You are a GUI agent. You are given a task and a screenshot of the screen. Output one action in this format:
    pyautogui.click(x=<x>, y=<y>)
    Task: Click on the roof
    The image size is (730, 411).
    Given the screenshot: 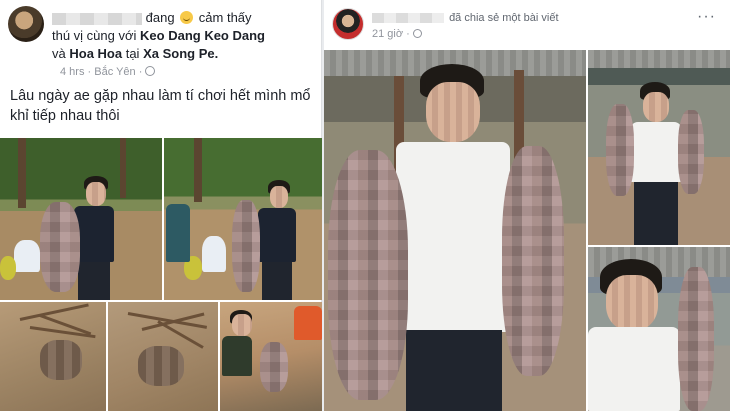 What is the action you would take?
    pyautogui.click(x=659, y=59)
    